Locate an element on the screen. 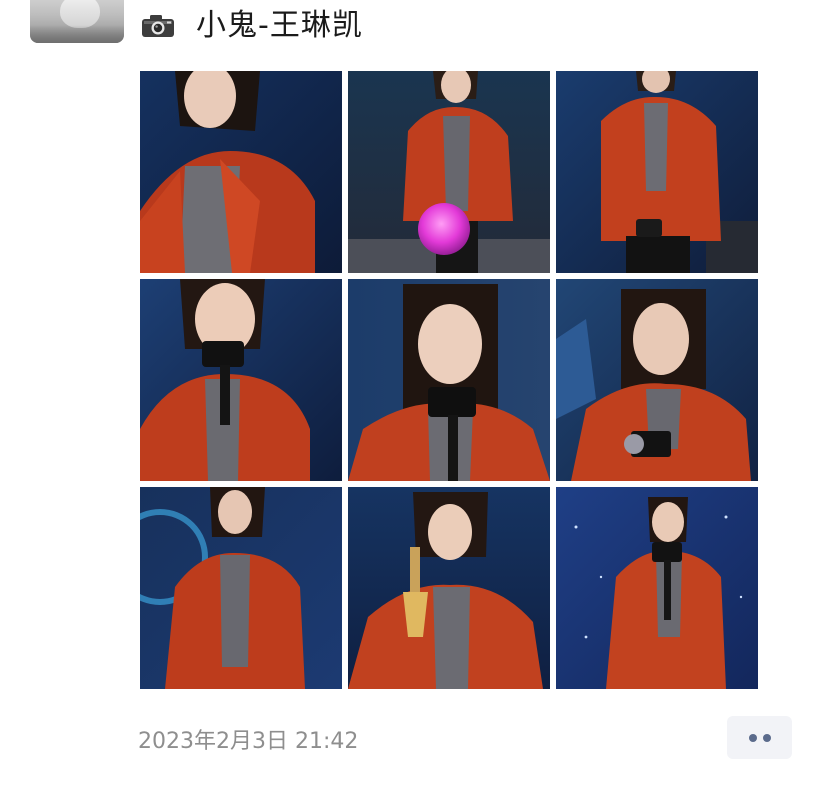 The image size is (816, 800). post-timestamp: 2023年2月3日 21:42 is located at coordinates (248, 741).